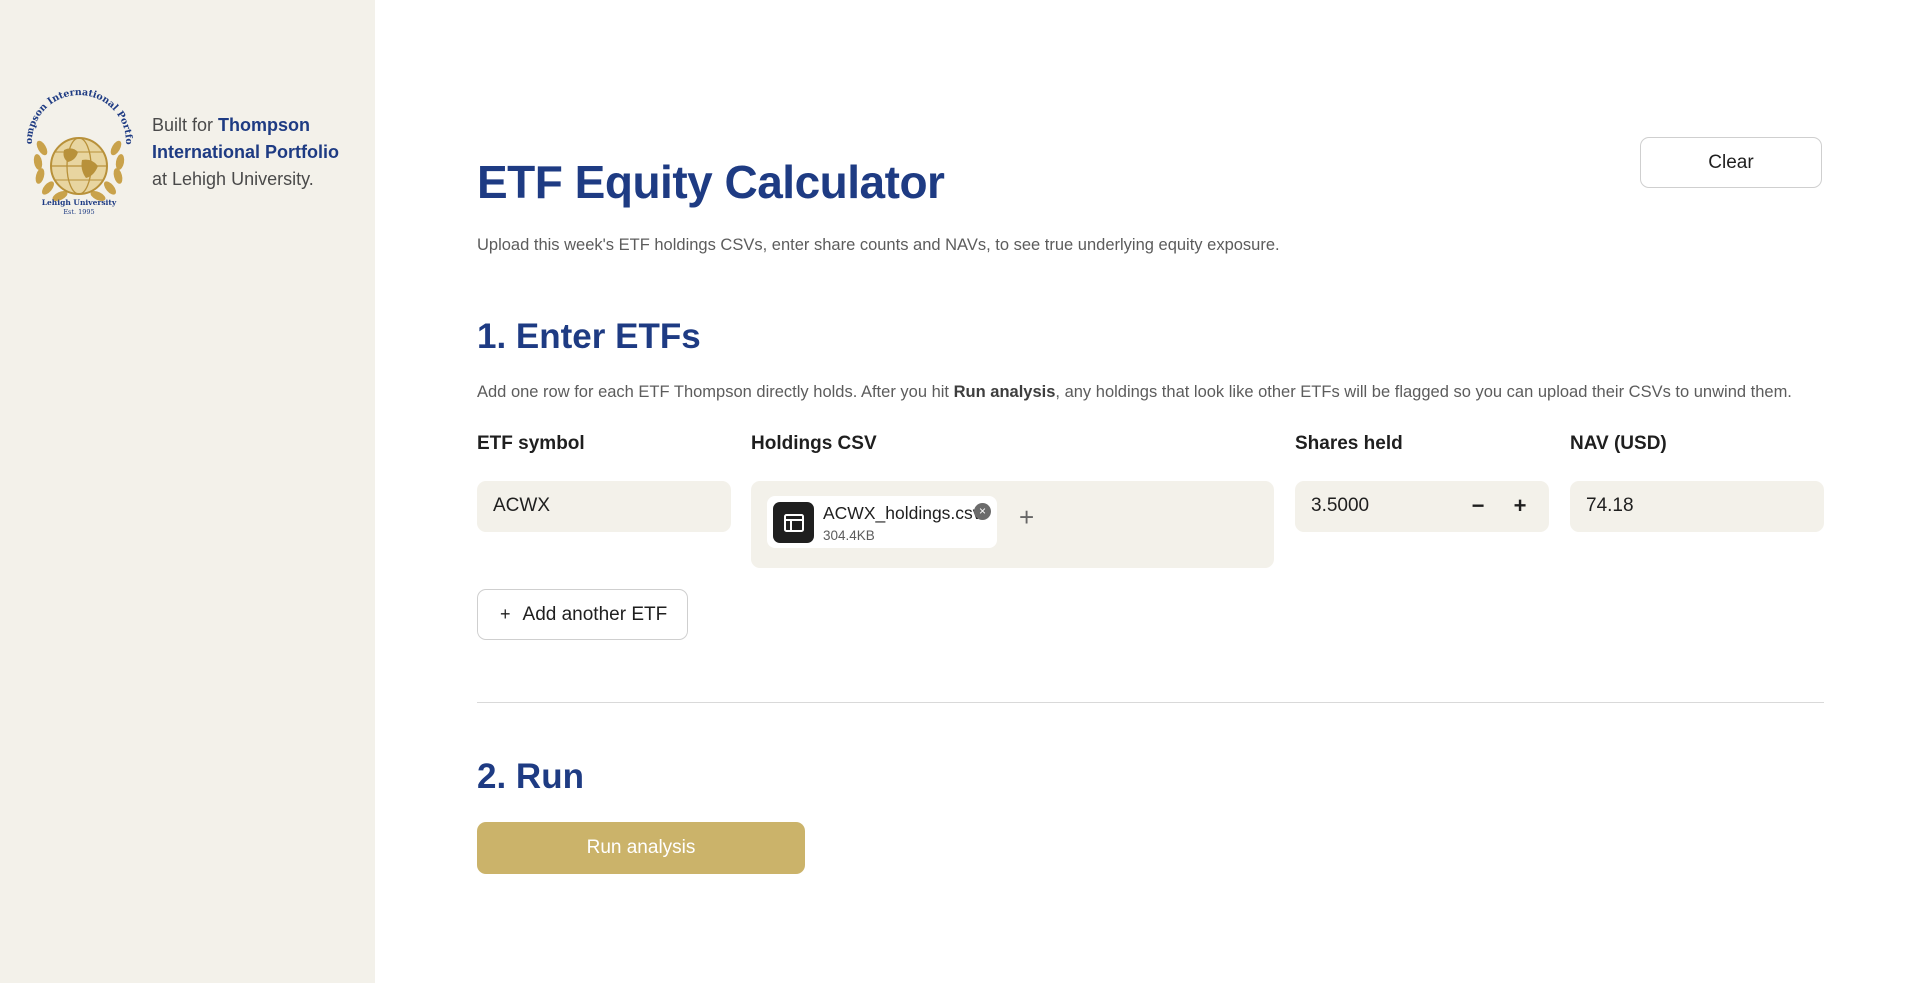  What do you see at coordinates (183, 125) in the screenshot?
I see `built-for-prefix: Built for` at bounding box center [183, 125].